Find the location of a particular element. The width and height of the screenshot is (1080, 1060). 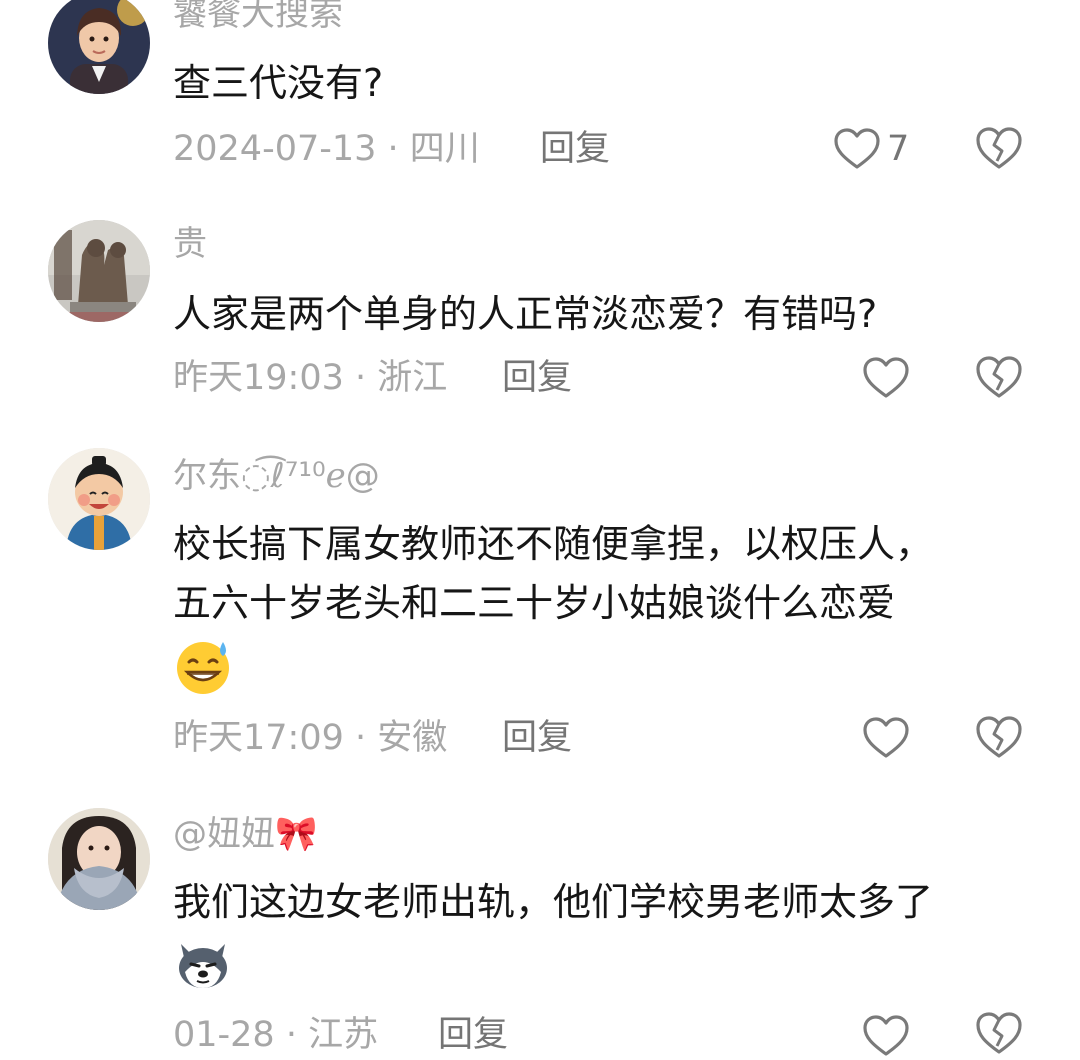

comment-text: 校长搞下属女教师还不随便拿捏，以权压人， is located at coordinates (553, 544).